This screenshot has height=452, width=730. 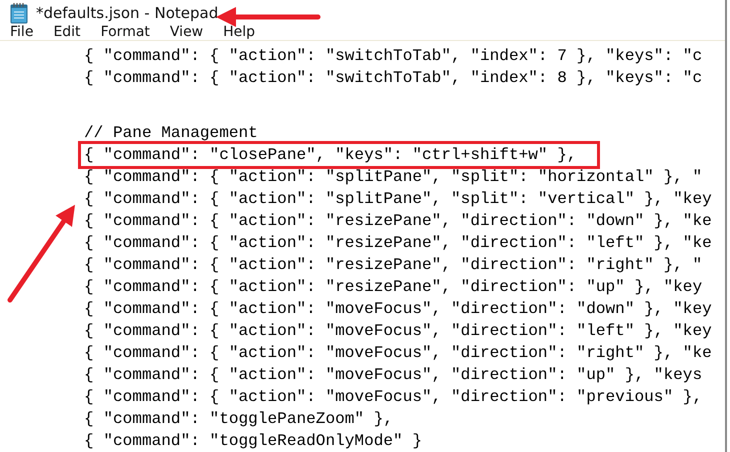 What do you see at coordinates (19, 13) in the screenshot?
I see `notepad-icon` at bounding box center [19, 13].